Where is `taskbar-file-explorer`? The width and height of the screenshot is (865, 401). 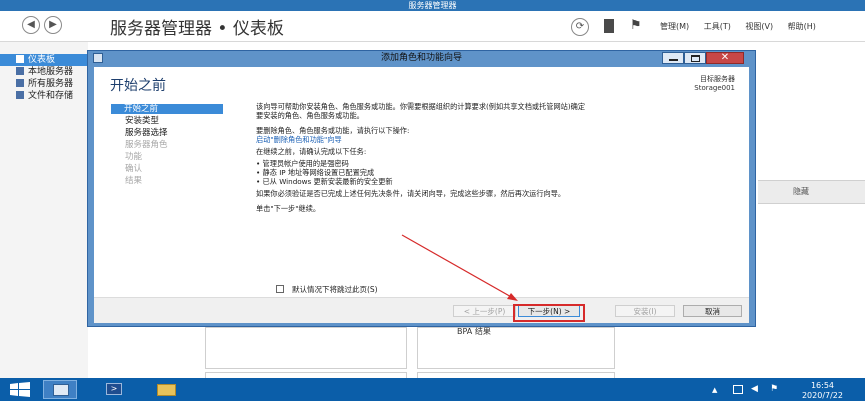 taskbar-file-explorer is located at coordinates (167, 389).